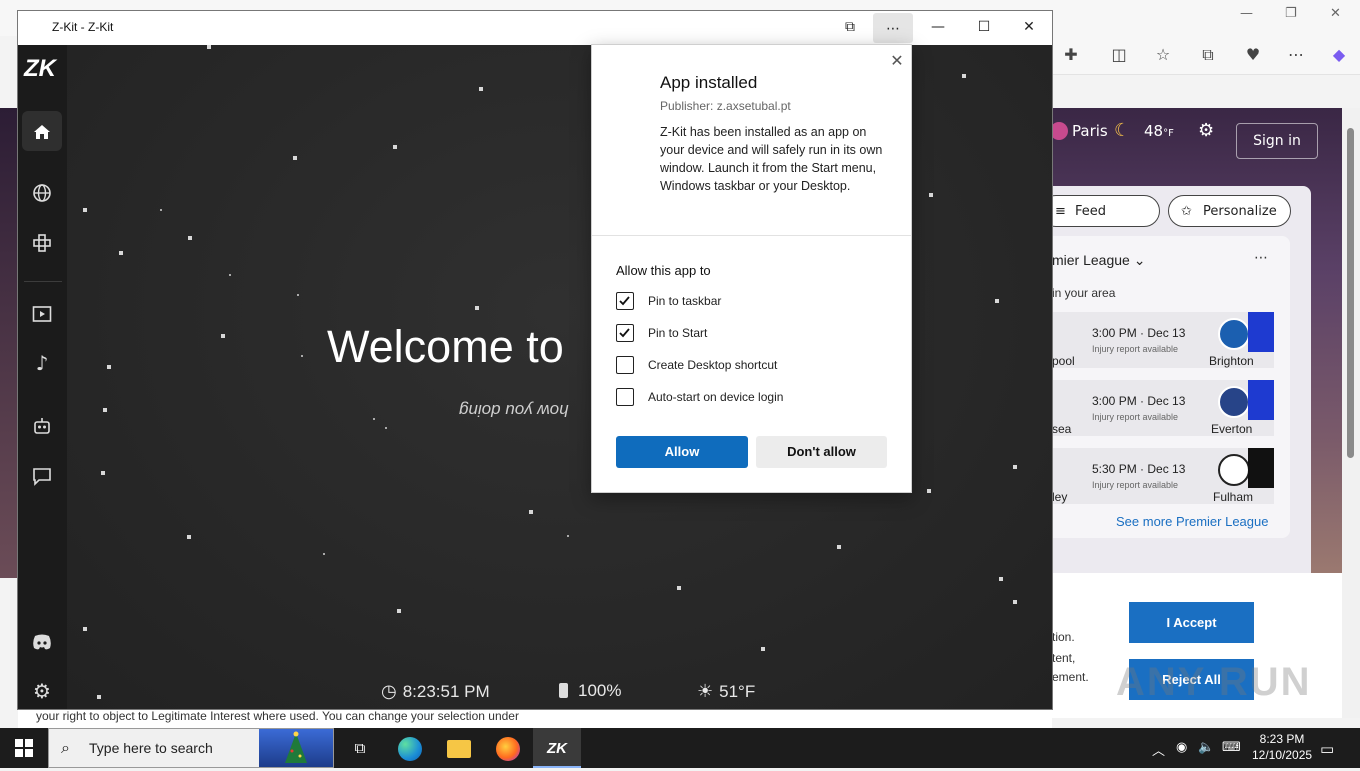  What do you see at coordinates (1296, 55) in the screenshot?
I see `more-icon: ⋯` at bounding box center [1296, 55].